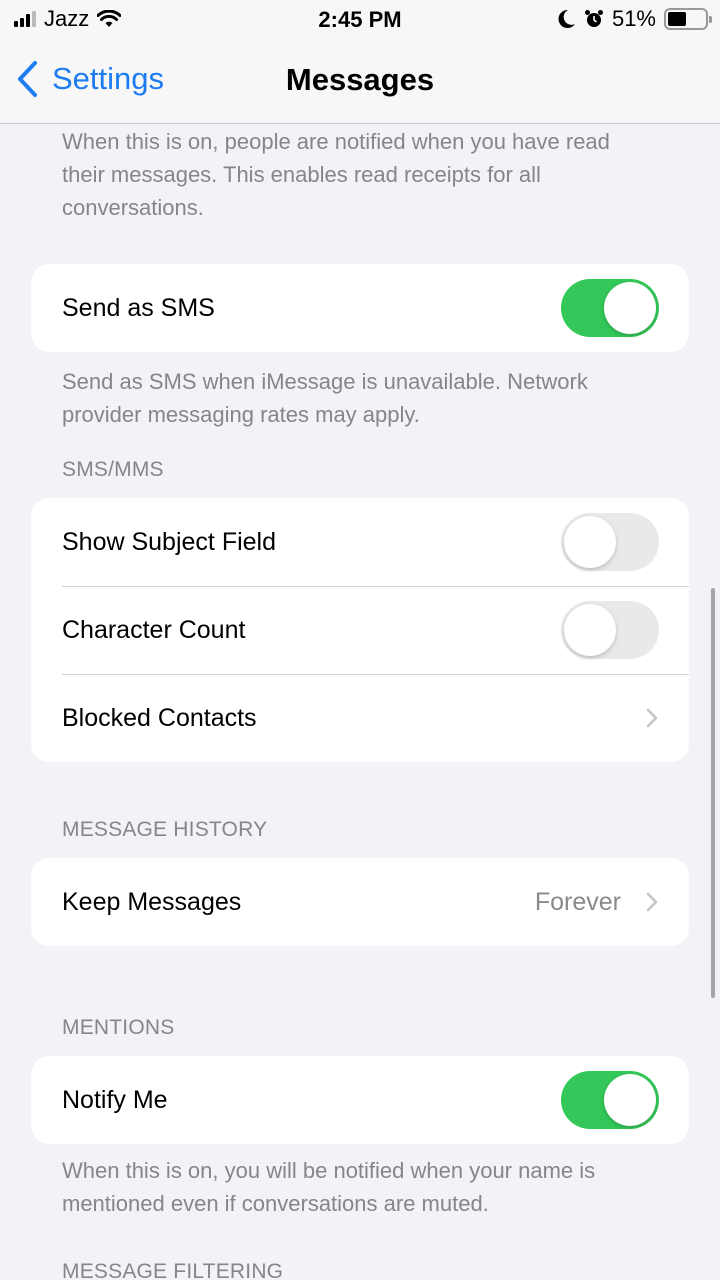 This screenshot has width=720, height=1280. I want to click on scrollbar, so click(713, 793).